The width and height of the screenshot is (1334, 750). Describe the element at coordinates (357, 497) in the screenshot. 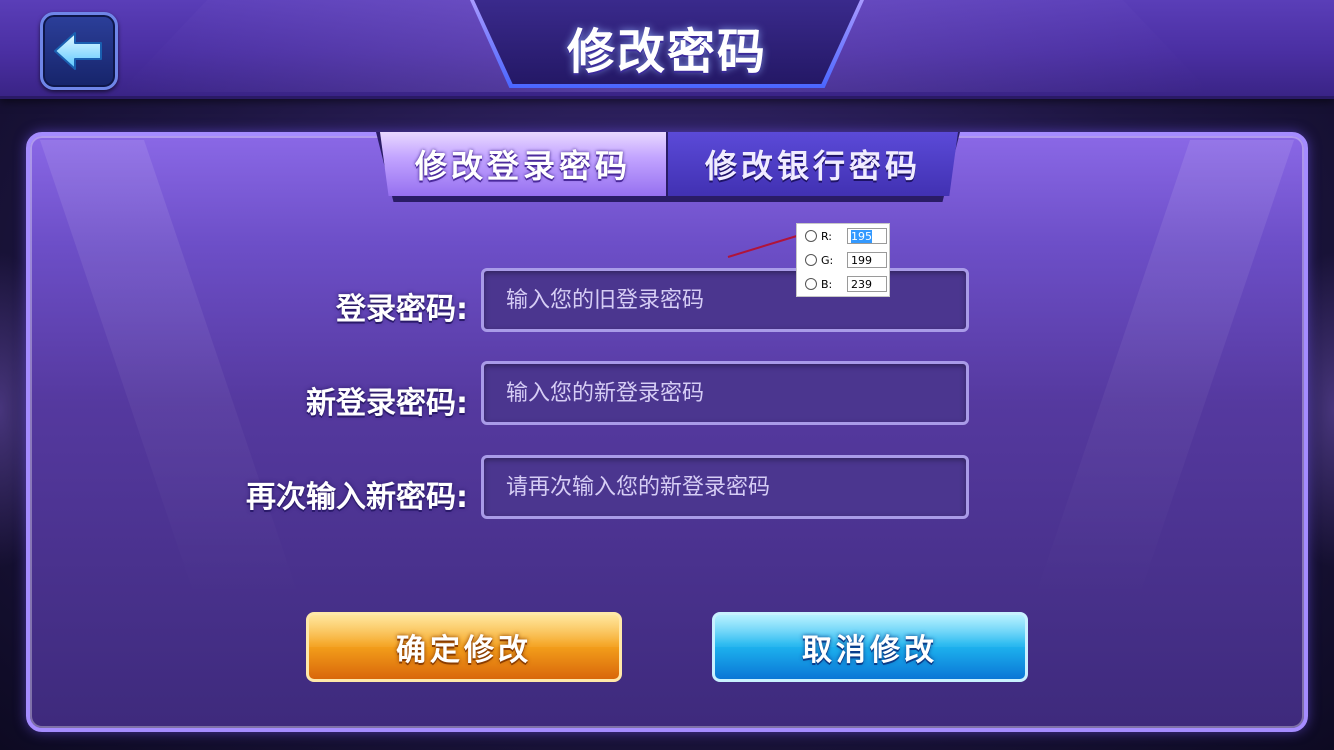

I see `confirm-password-label: 再次输入新密码:` at that location.